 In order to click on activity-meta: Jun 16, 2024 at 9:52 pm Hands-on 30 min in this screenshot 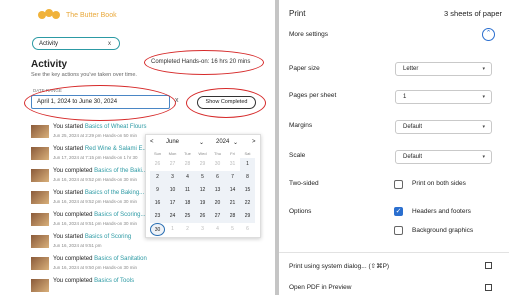, I will do `click(95, 179)`.